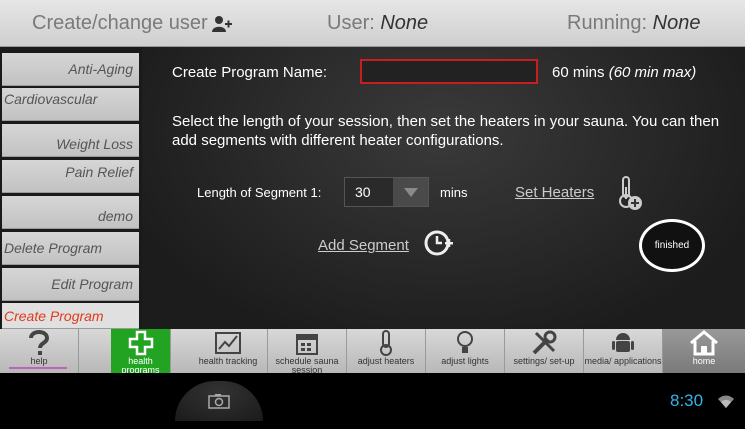  I want to click on sidebar-item-anti-aging: Anti-Aging, so click(70, 69).